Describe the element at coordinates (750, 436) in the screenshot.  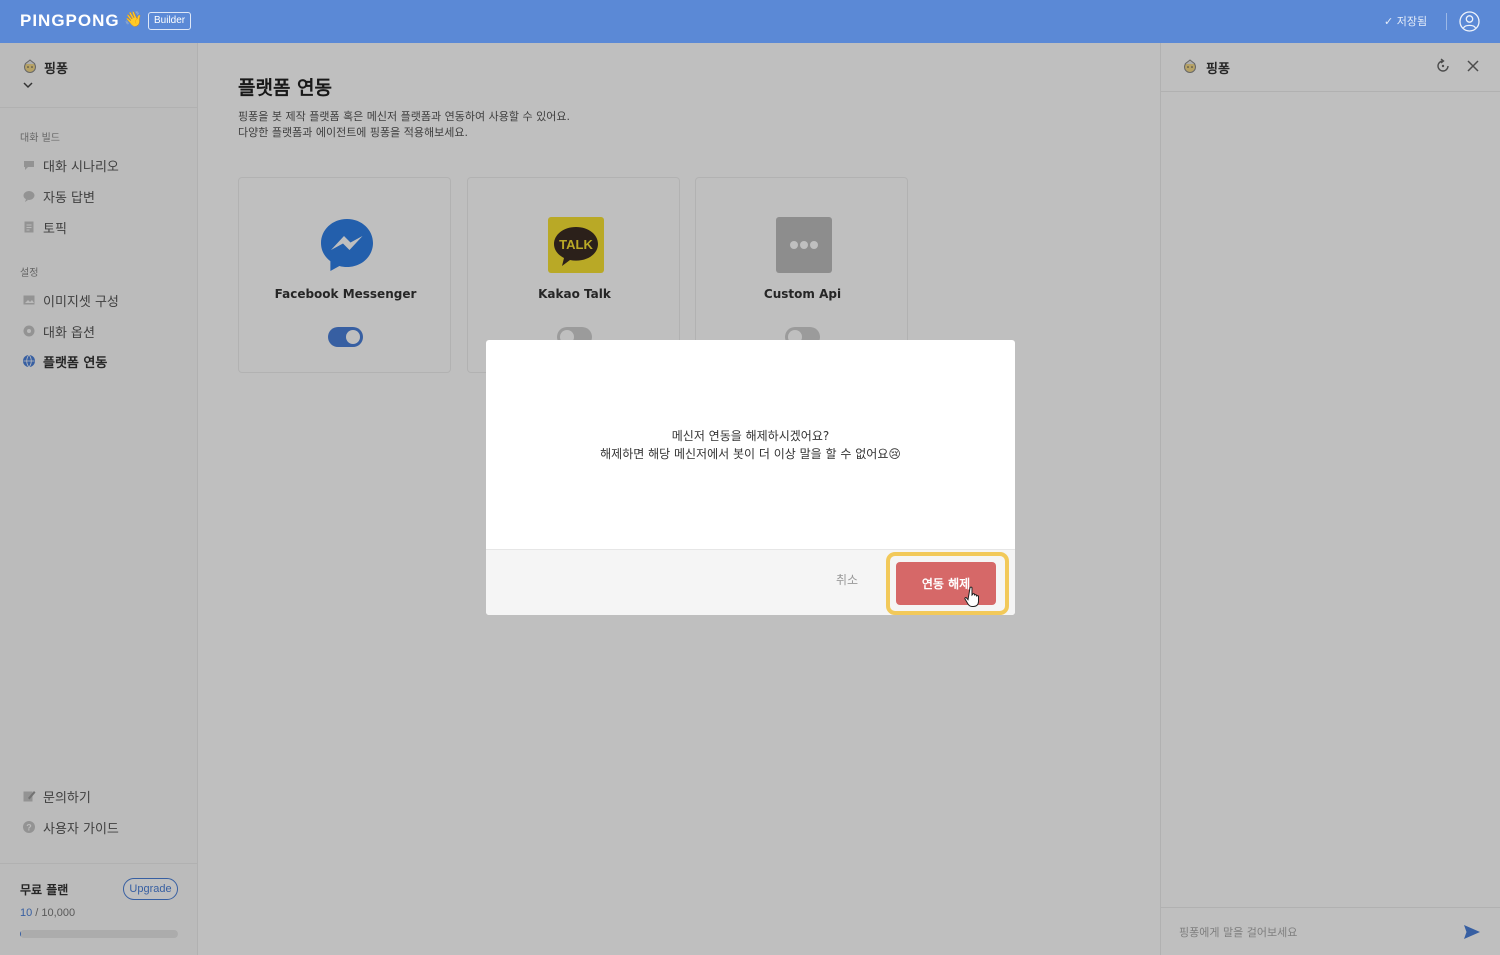
I see `dialog-message-line: 메신저 연동을 해제하시겠어요?` at that location.